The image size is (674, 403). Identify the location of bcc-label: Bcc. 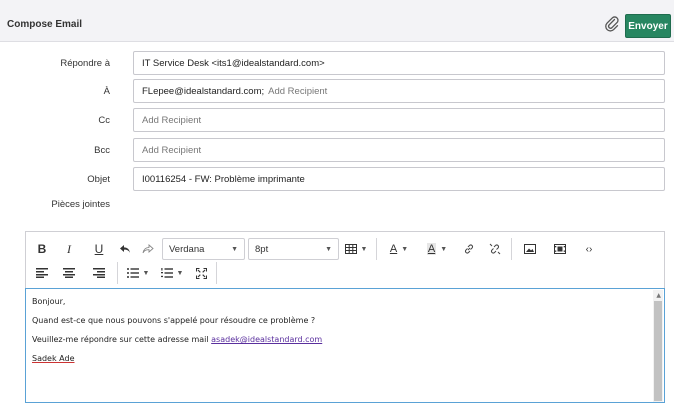
(102, 150).